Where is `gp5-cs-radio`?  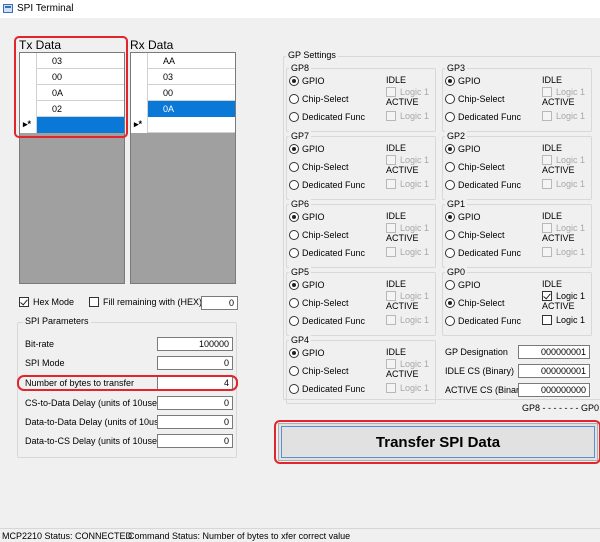
gp5-cs-radio is located at coordinates (294, 303).